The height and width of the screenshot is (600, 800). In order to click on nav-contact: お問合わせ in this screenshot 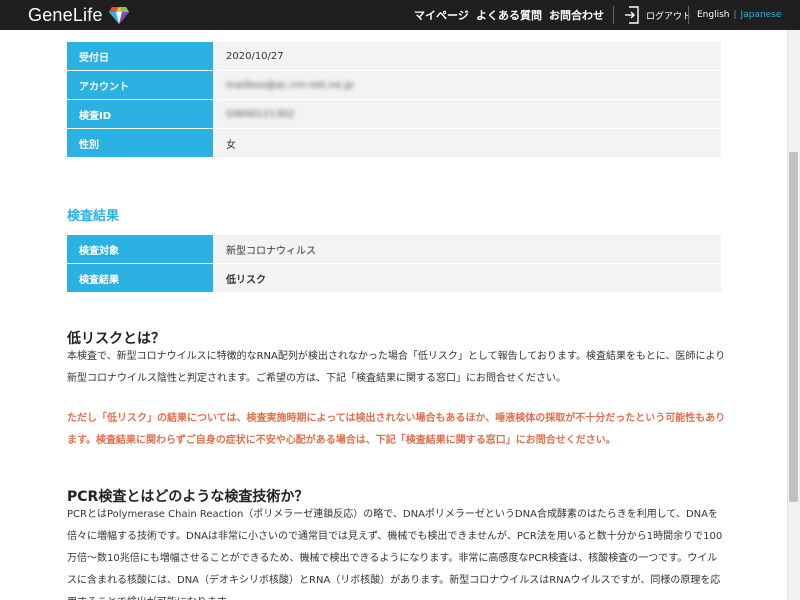, I will do `click(576, 15)`.